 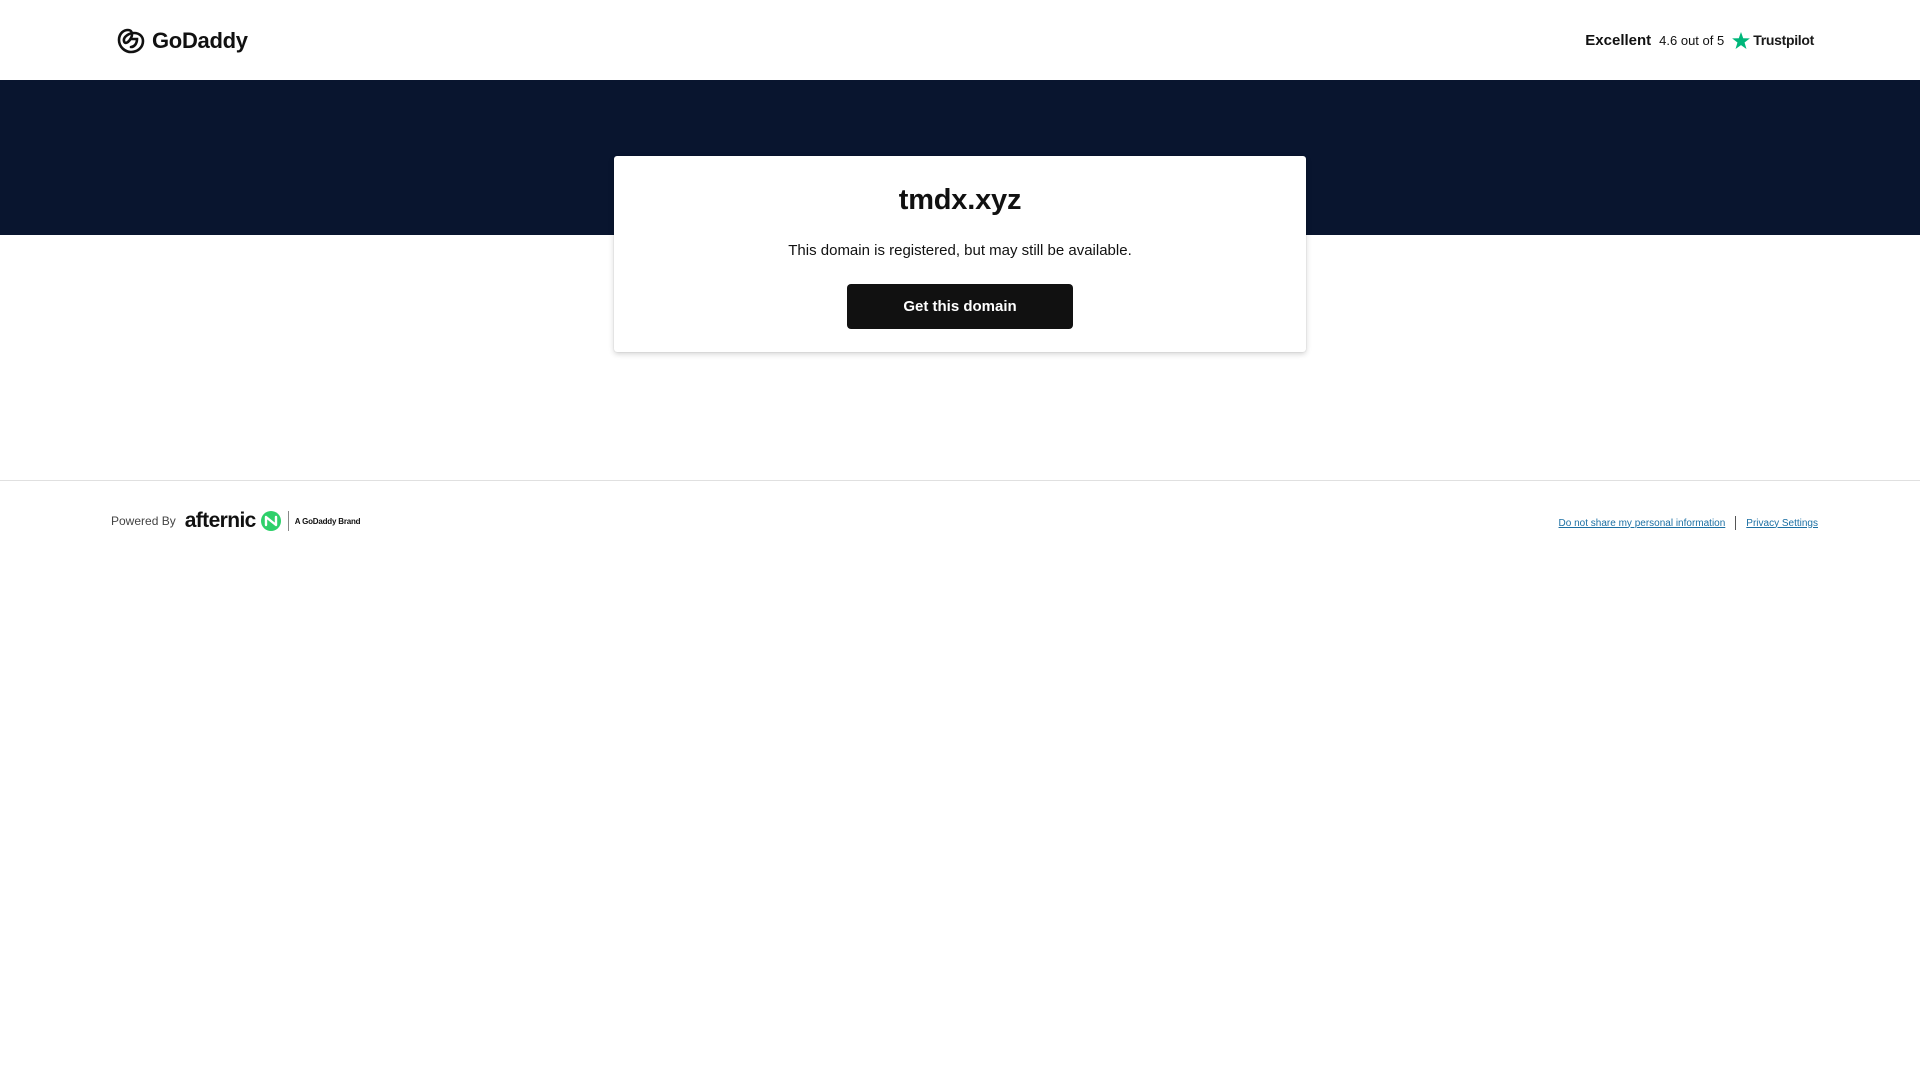 What do you see at coordinates (1642, 523) in the screenshot?
I see `privacy-opt-out-link: Do not share my personal information` at bounding box center [1642, 523].